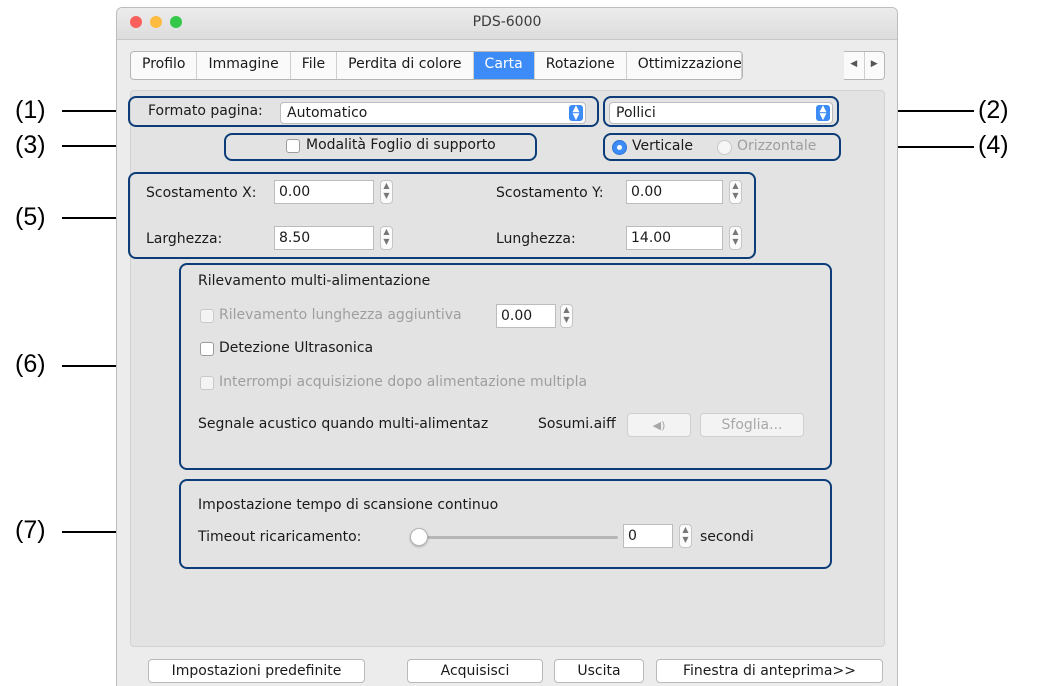 The height and width of the screenshot is (686, 1039). Describe the element at coordinates (721, 113) in the screenshot. I see `unit-select: Pollici ▲ ▼` at that location.